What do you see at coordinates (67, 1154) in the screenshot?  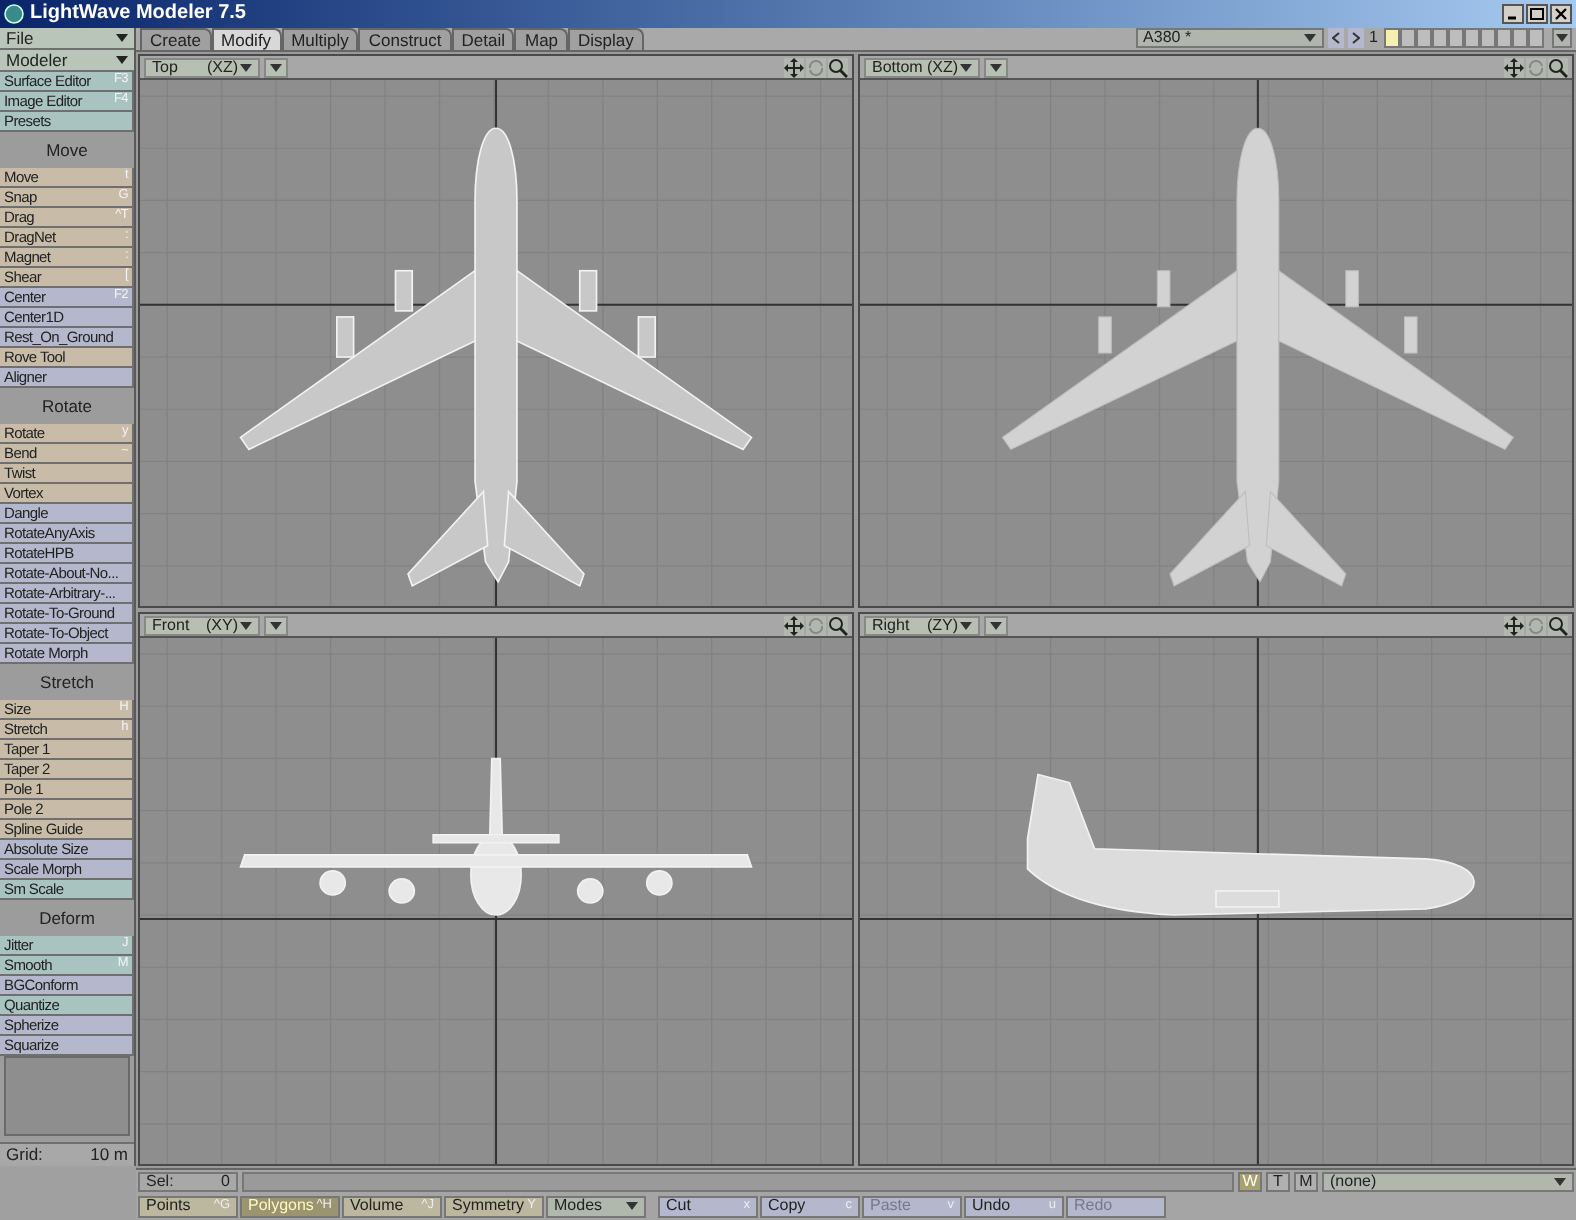 I see `grid-readout: Grid: 10 m` at bounding box center [67, 1154].